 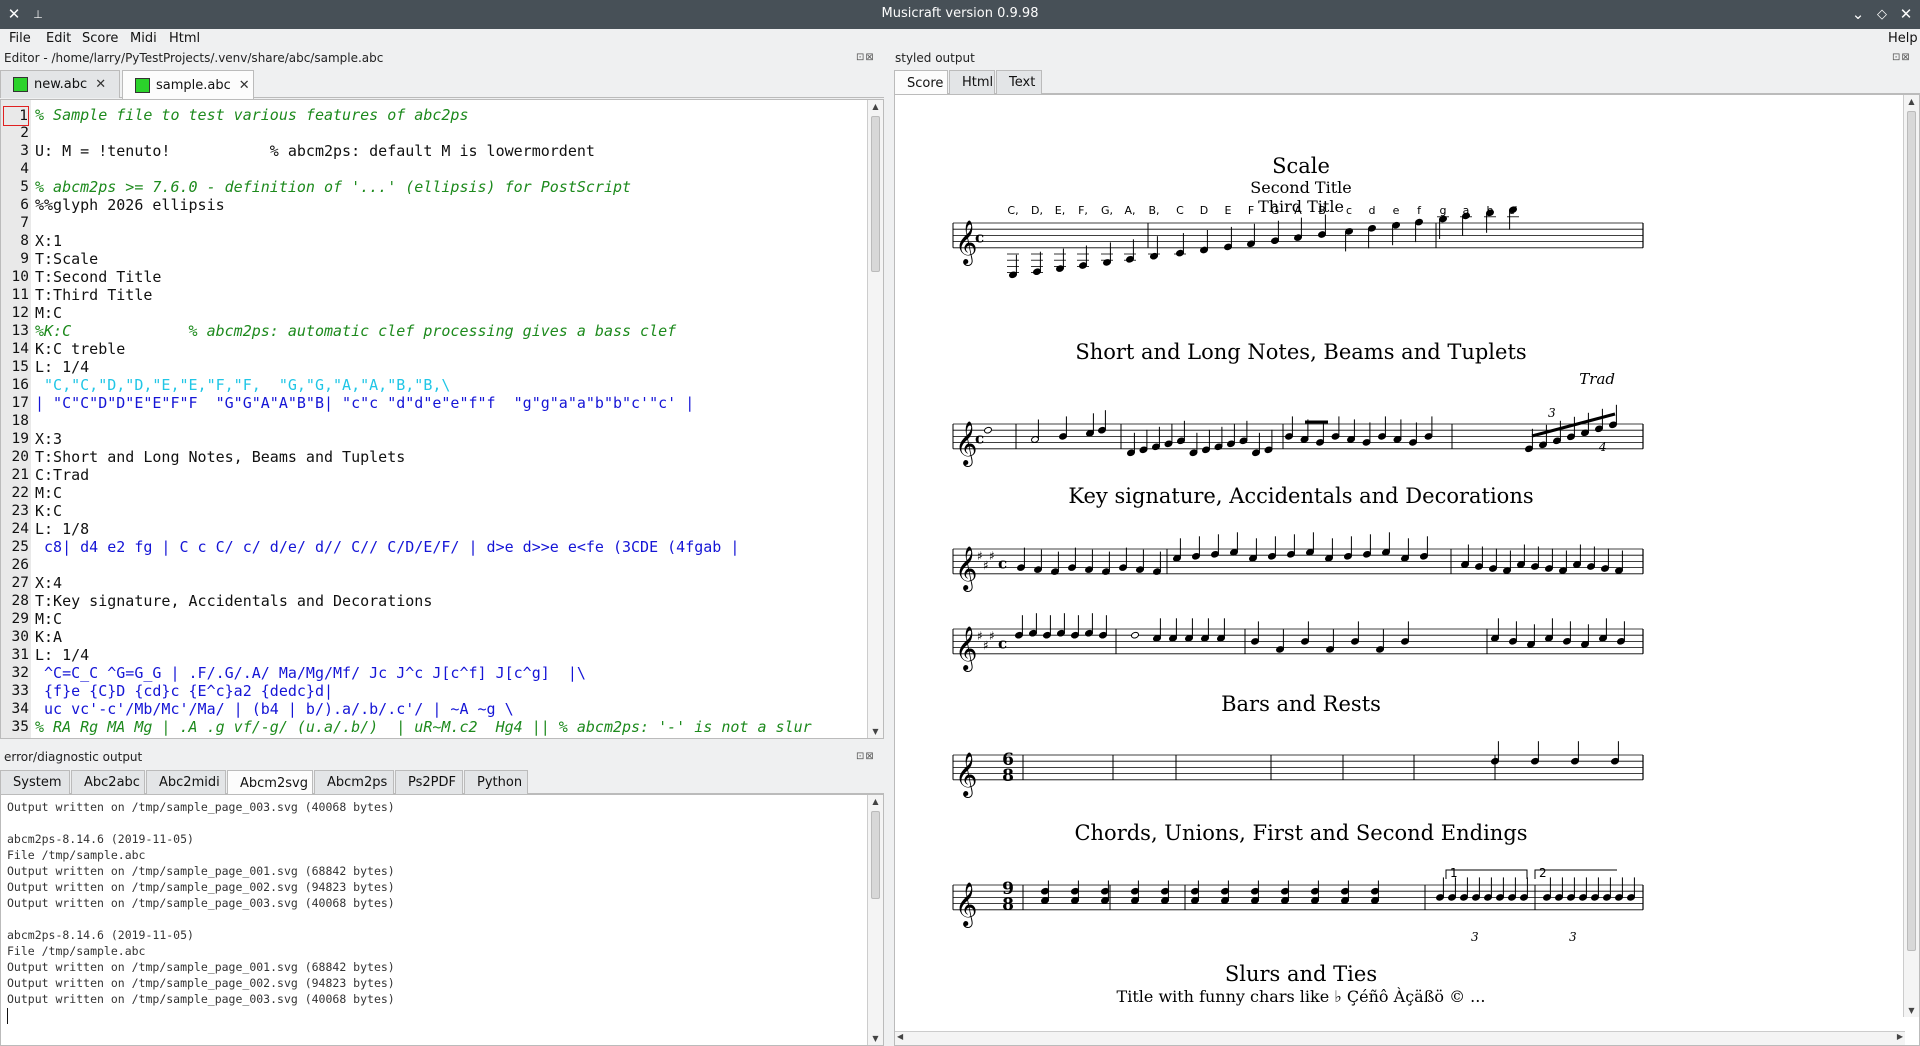 I want to click on line-text: {f}e {C}D {cd}c {E^c}a2 {dedc}d|, so click(x=184, y=691).